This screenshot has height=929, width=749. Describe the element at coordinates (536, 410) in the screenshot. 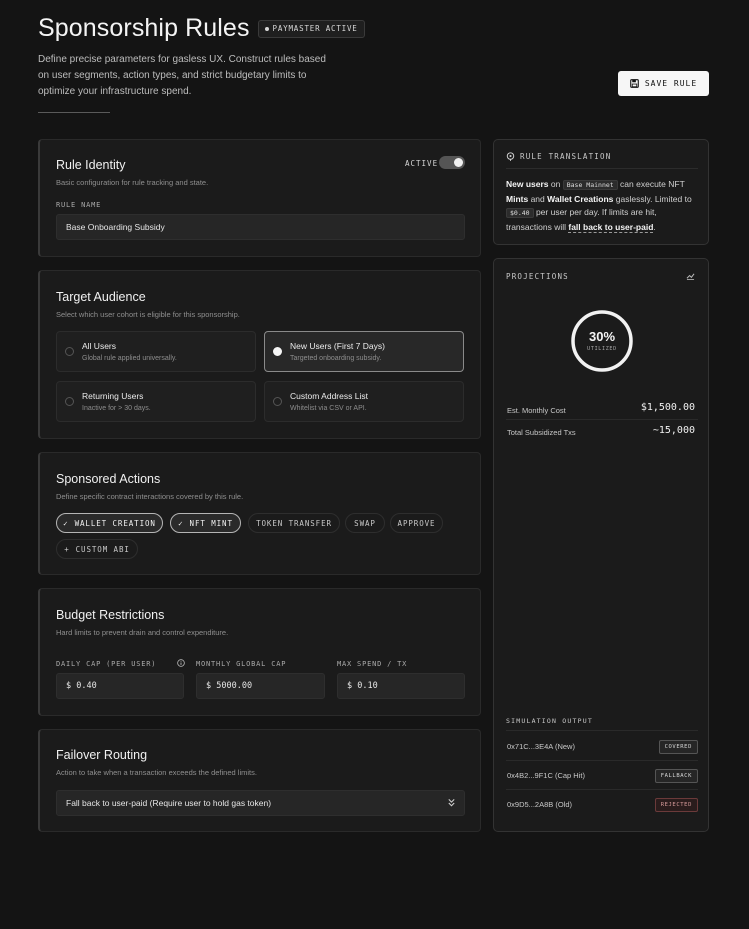

I see `monthly-cost-label: Est. Monthly Cost` at that location.